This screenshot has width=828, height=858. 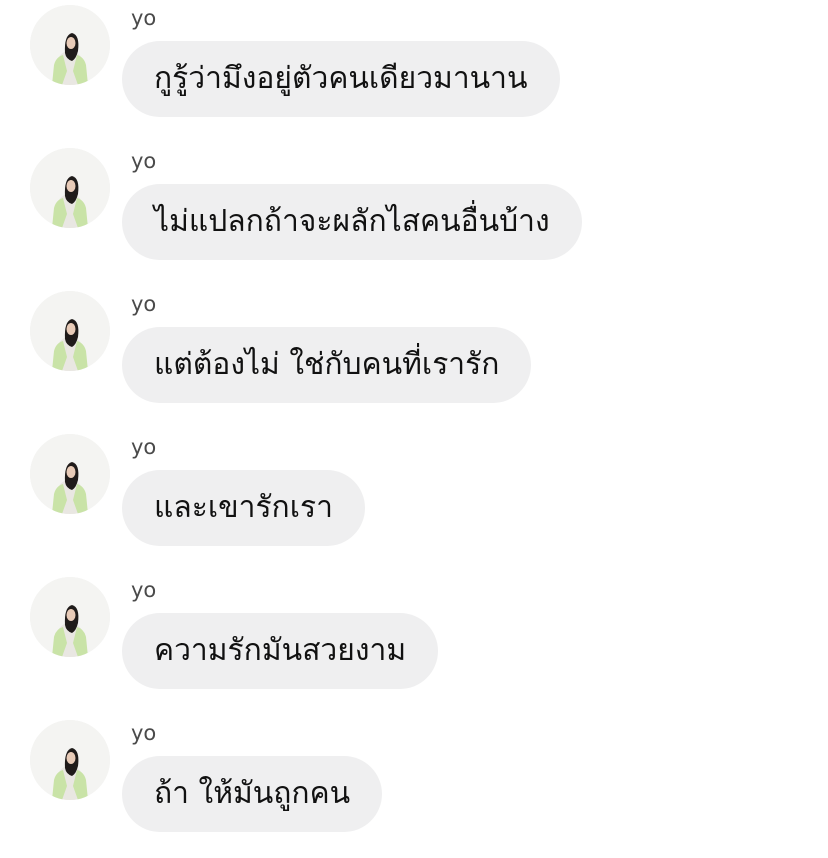 I want to click on message-bubble: ความรักมันสวยงาม, so click(x=280, y=651).